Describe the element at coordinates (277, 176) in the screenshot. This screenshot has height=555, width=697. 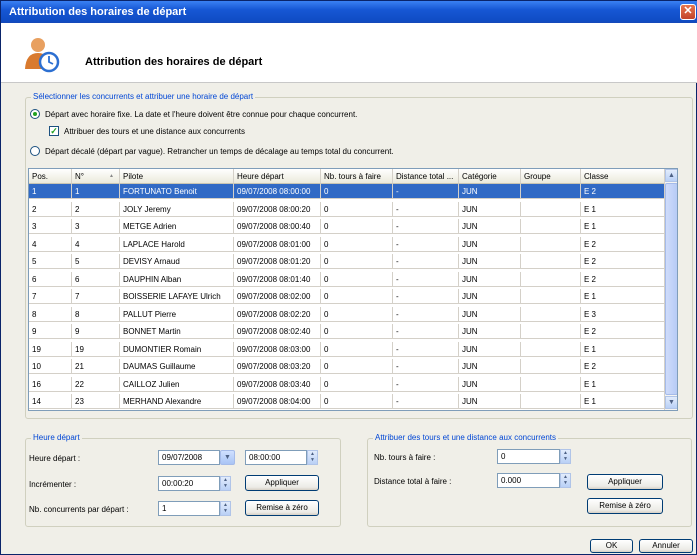
I see `column-header: Heure départ` at that location.